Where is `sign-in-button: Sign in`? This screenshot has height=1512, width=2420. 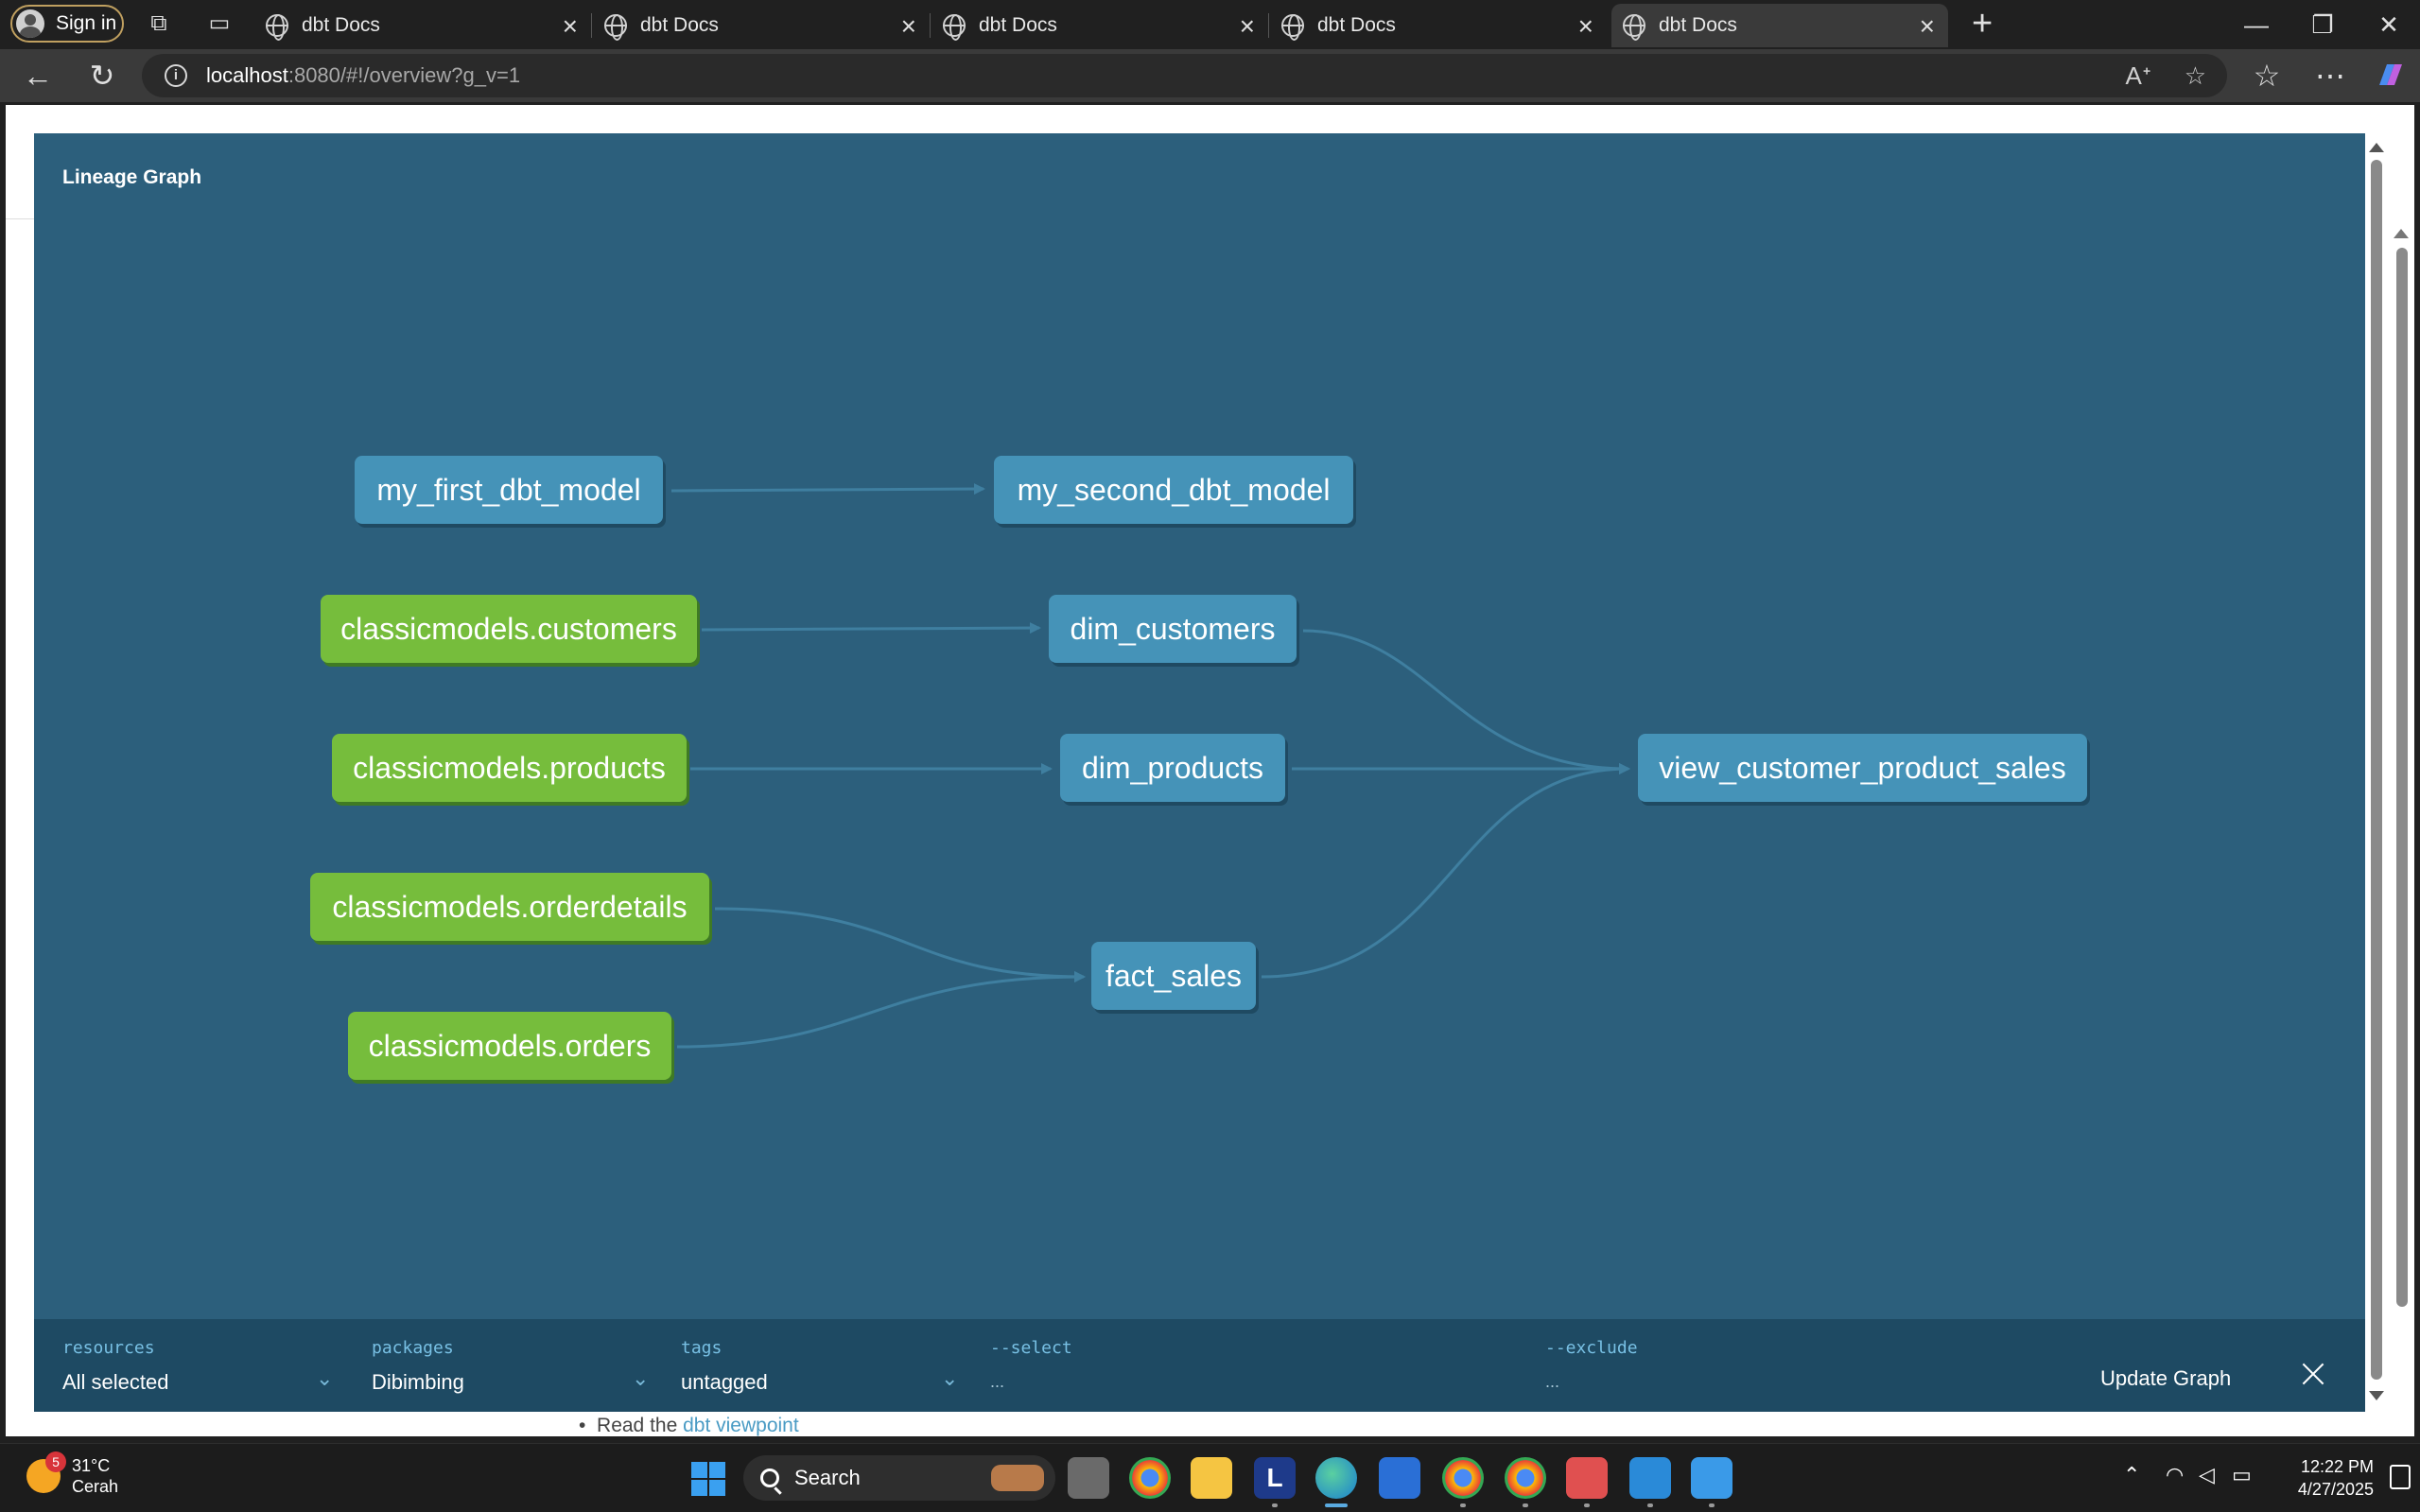
sign-in-button: Sign in is located at coordinates (67, 24).